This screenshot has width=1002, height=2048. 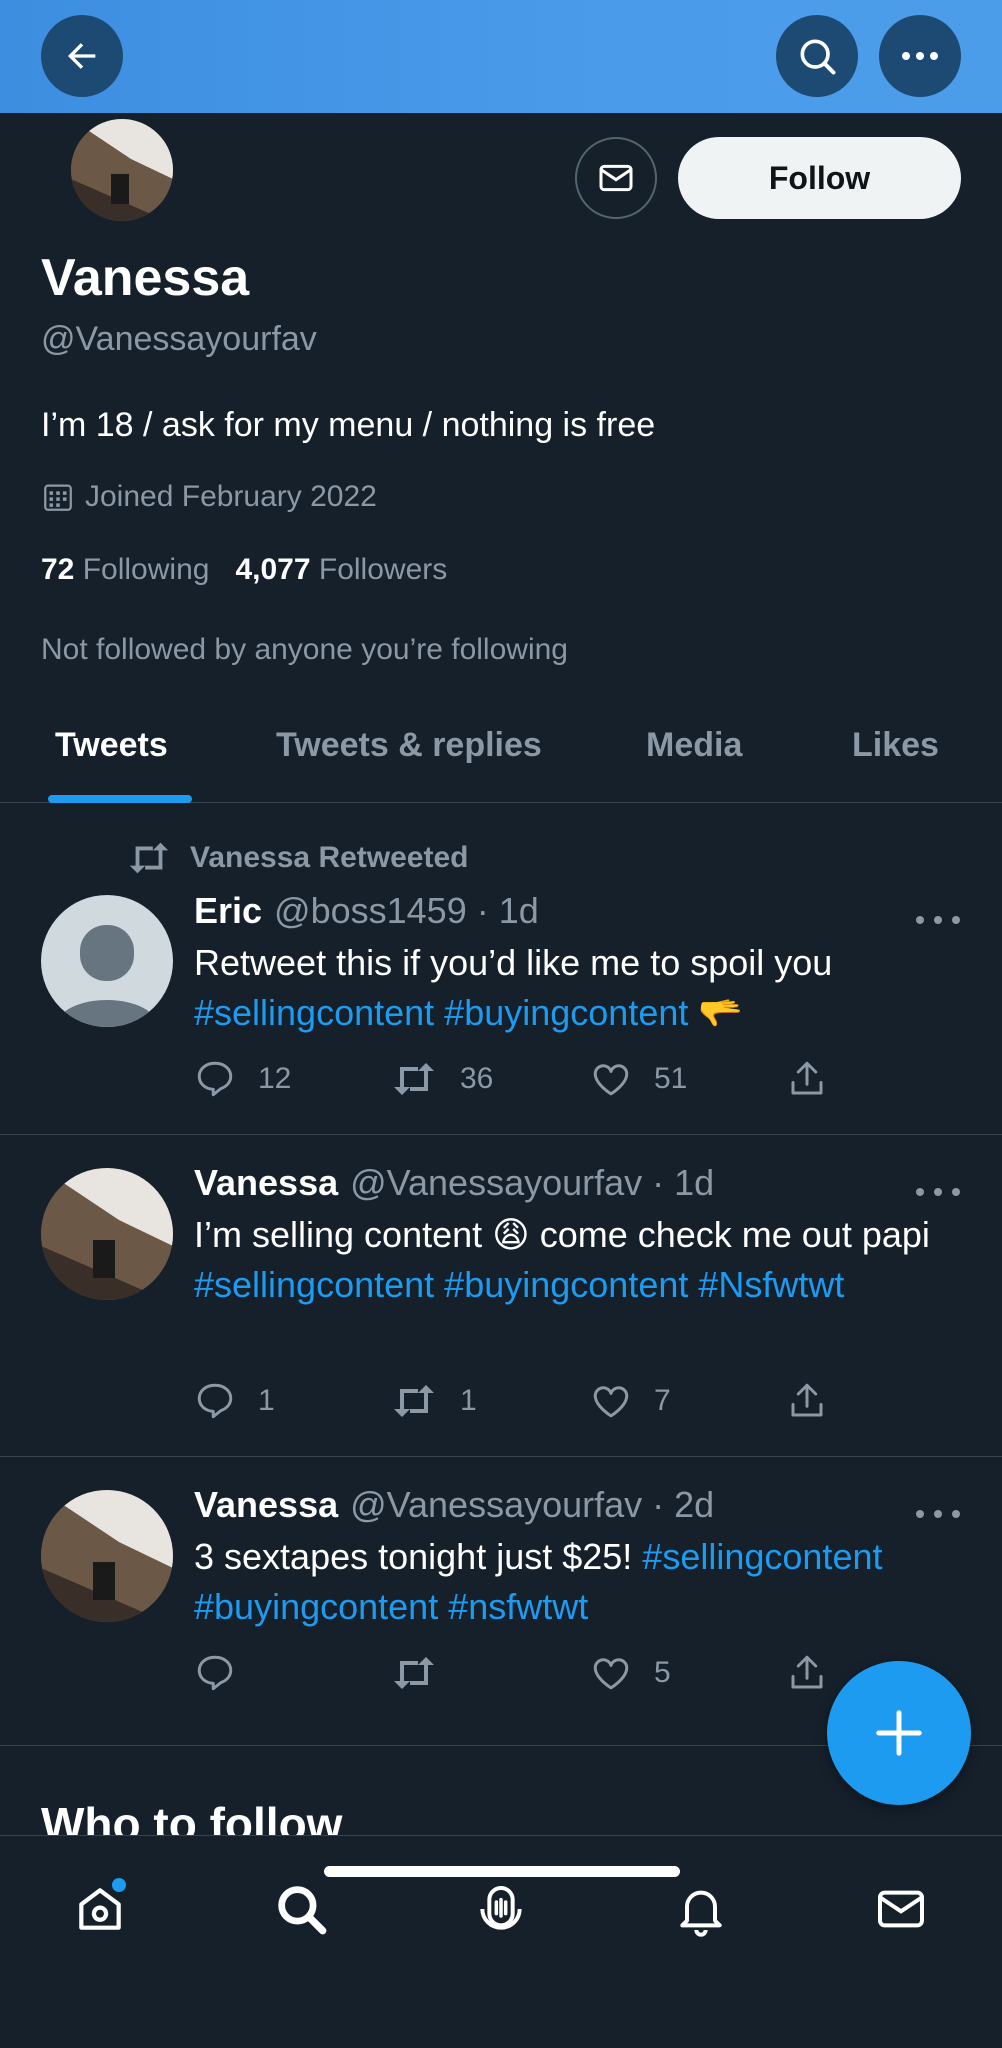 What do you see at coordinates (630, 1673) in the screenshot?
I see `like-button: 5` at bounding box center [630, 1673].